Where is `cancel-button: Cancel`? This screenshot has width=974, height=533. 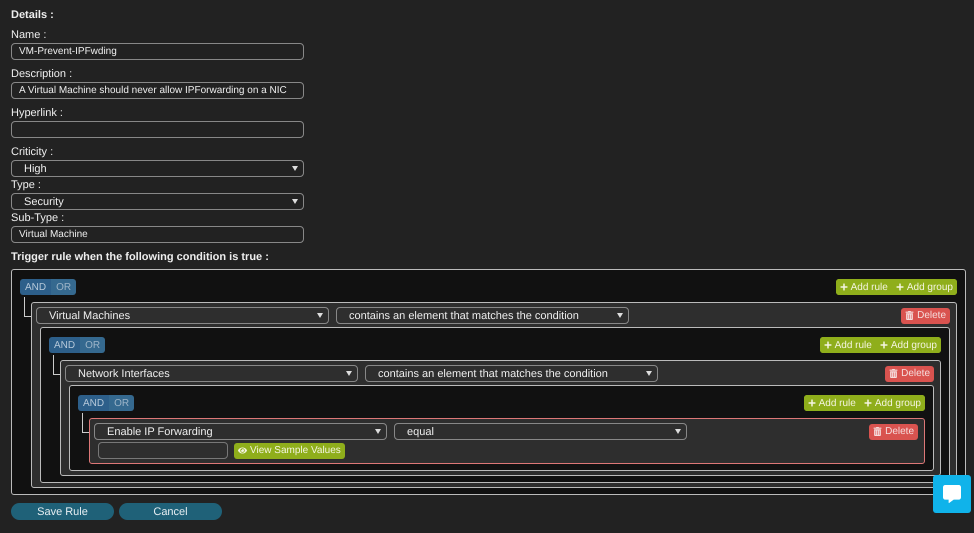
cancel-button: Cancel is located at coordinates (170, 511).